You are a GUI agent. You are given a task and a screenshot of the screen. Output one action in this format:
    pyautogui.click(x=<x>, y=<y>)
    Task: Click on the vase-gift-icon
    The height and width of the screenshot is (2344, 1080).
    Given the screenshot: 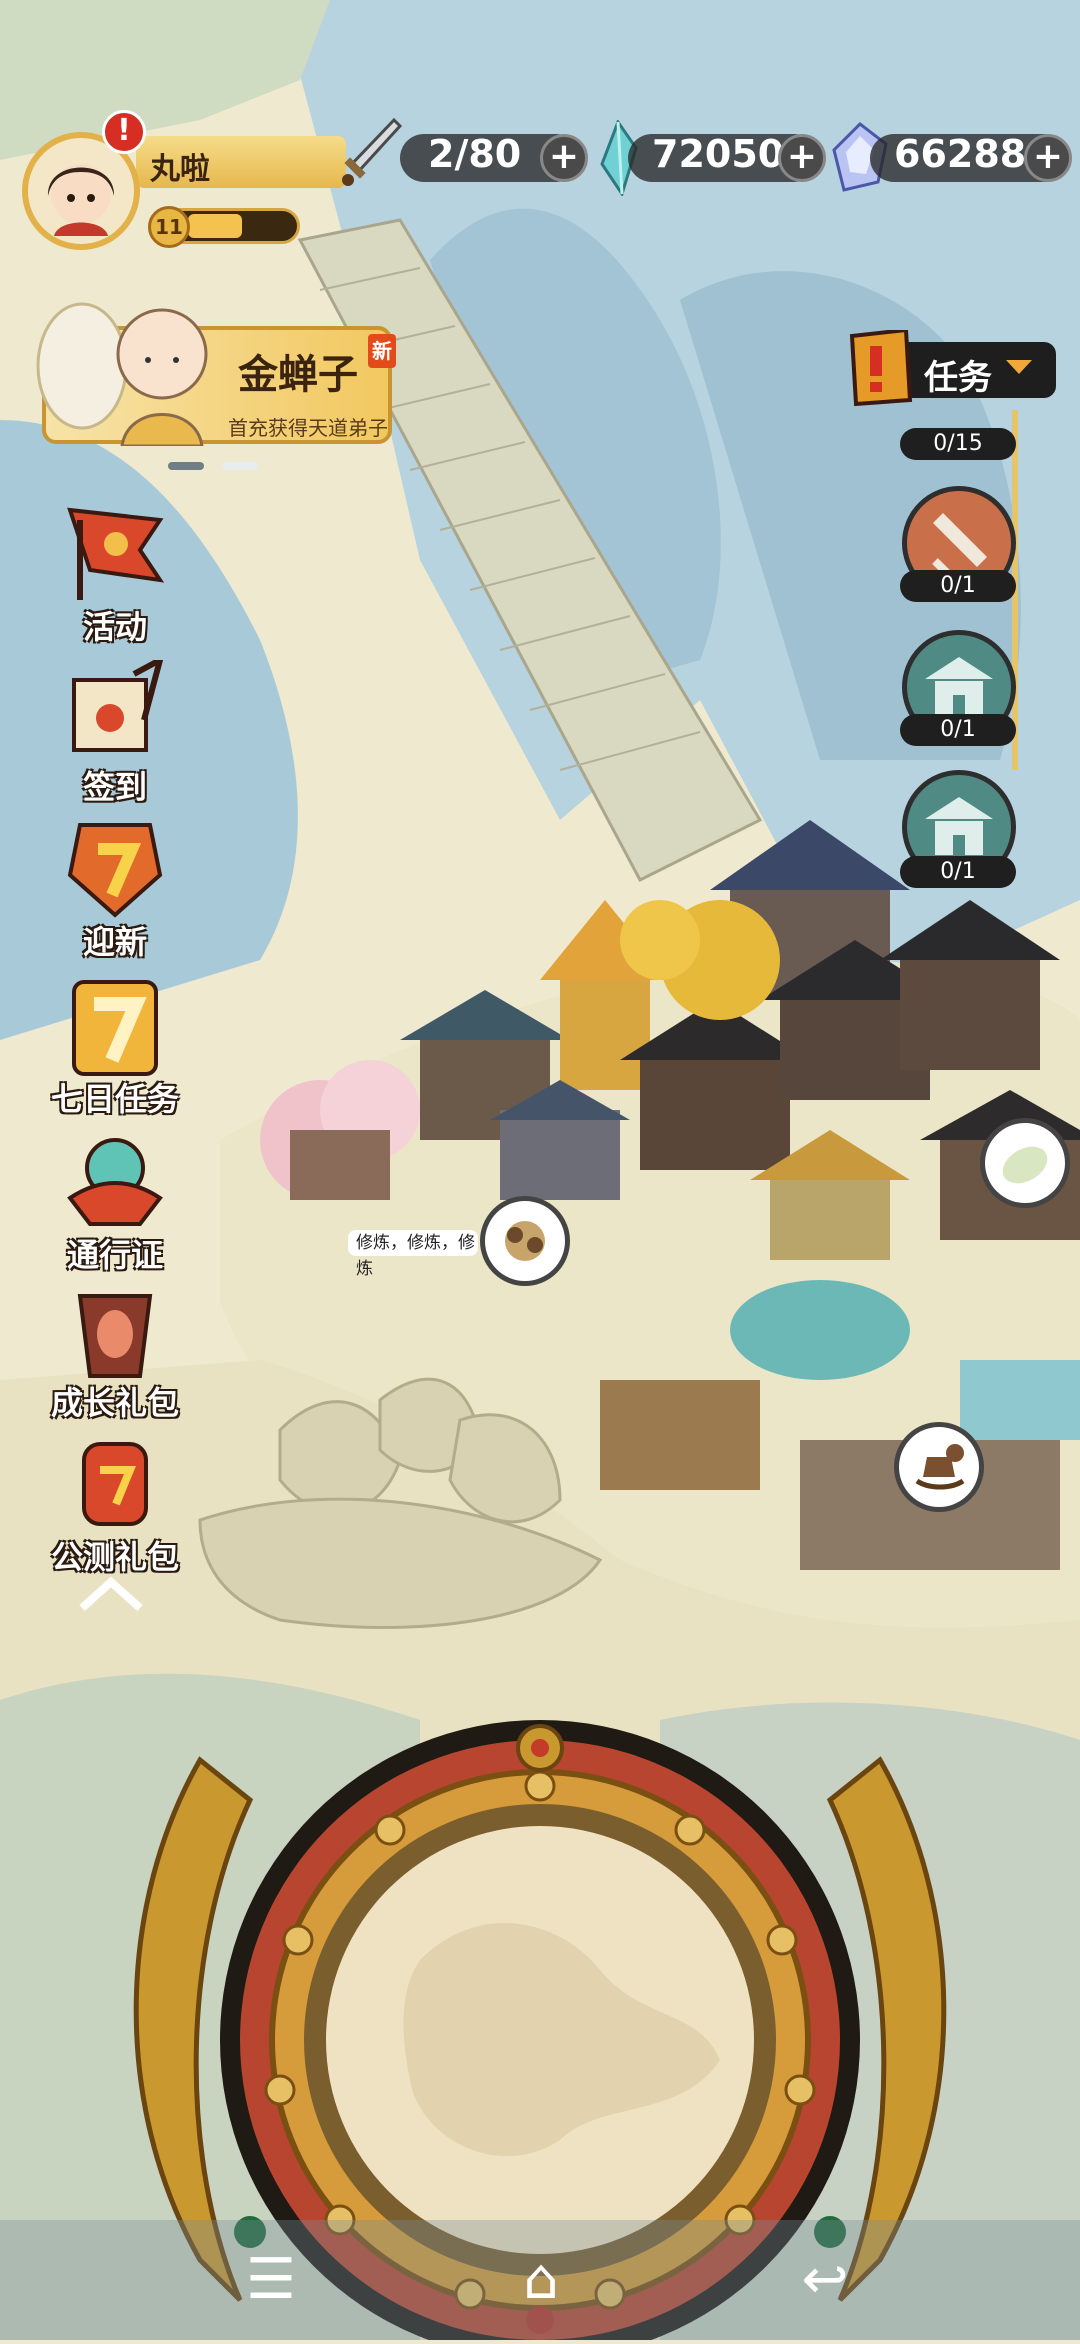 What is the action you would take?
    pyautogui.click(x=115, y=1331)
    